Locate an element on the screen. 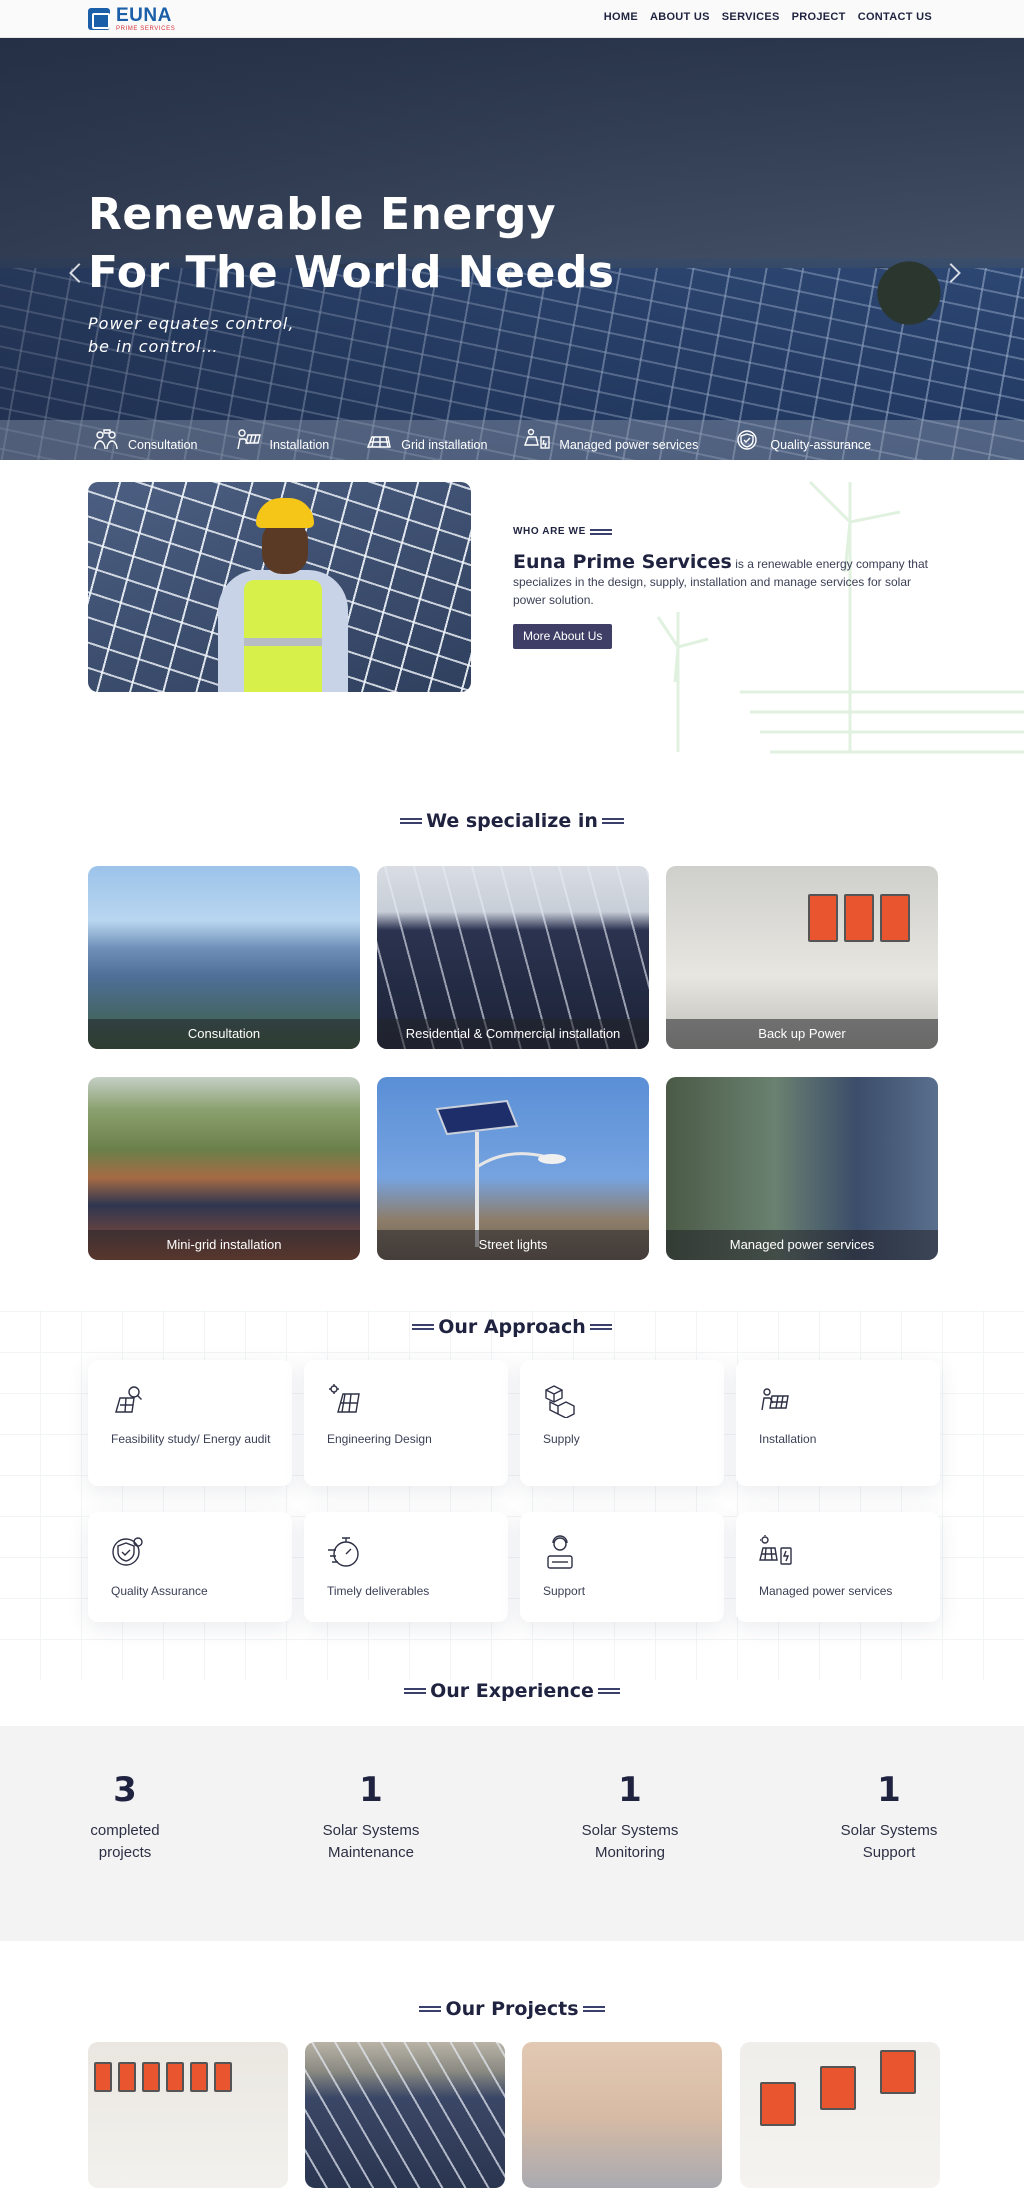 Image resolution: width=1024 pixels, height=2192 pixels. feature-quality-assurance: Quality-assurance is located at coordinates (802, 440).